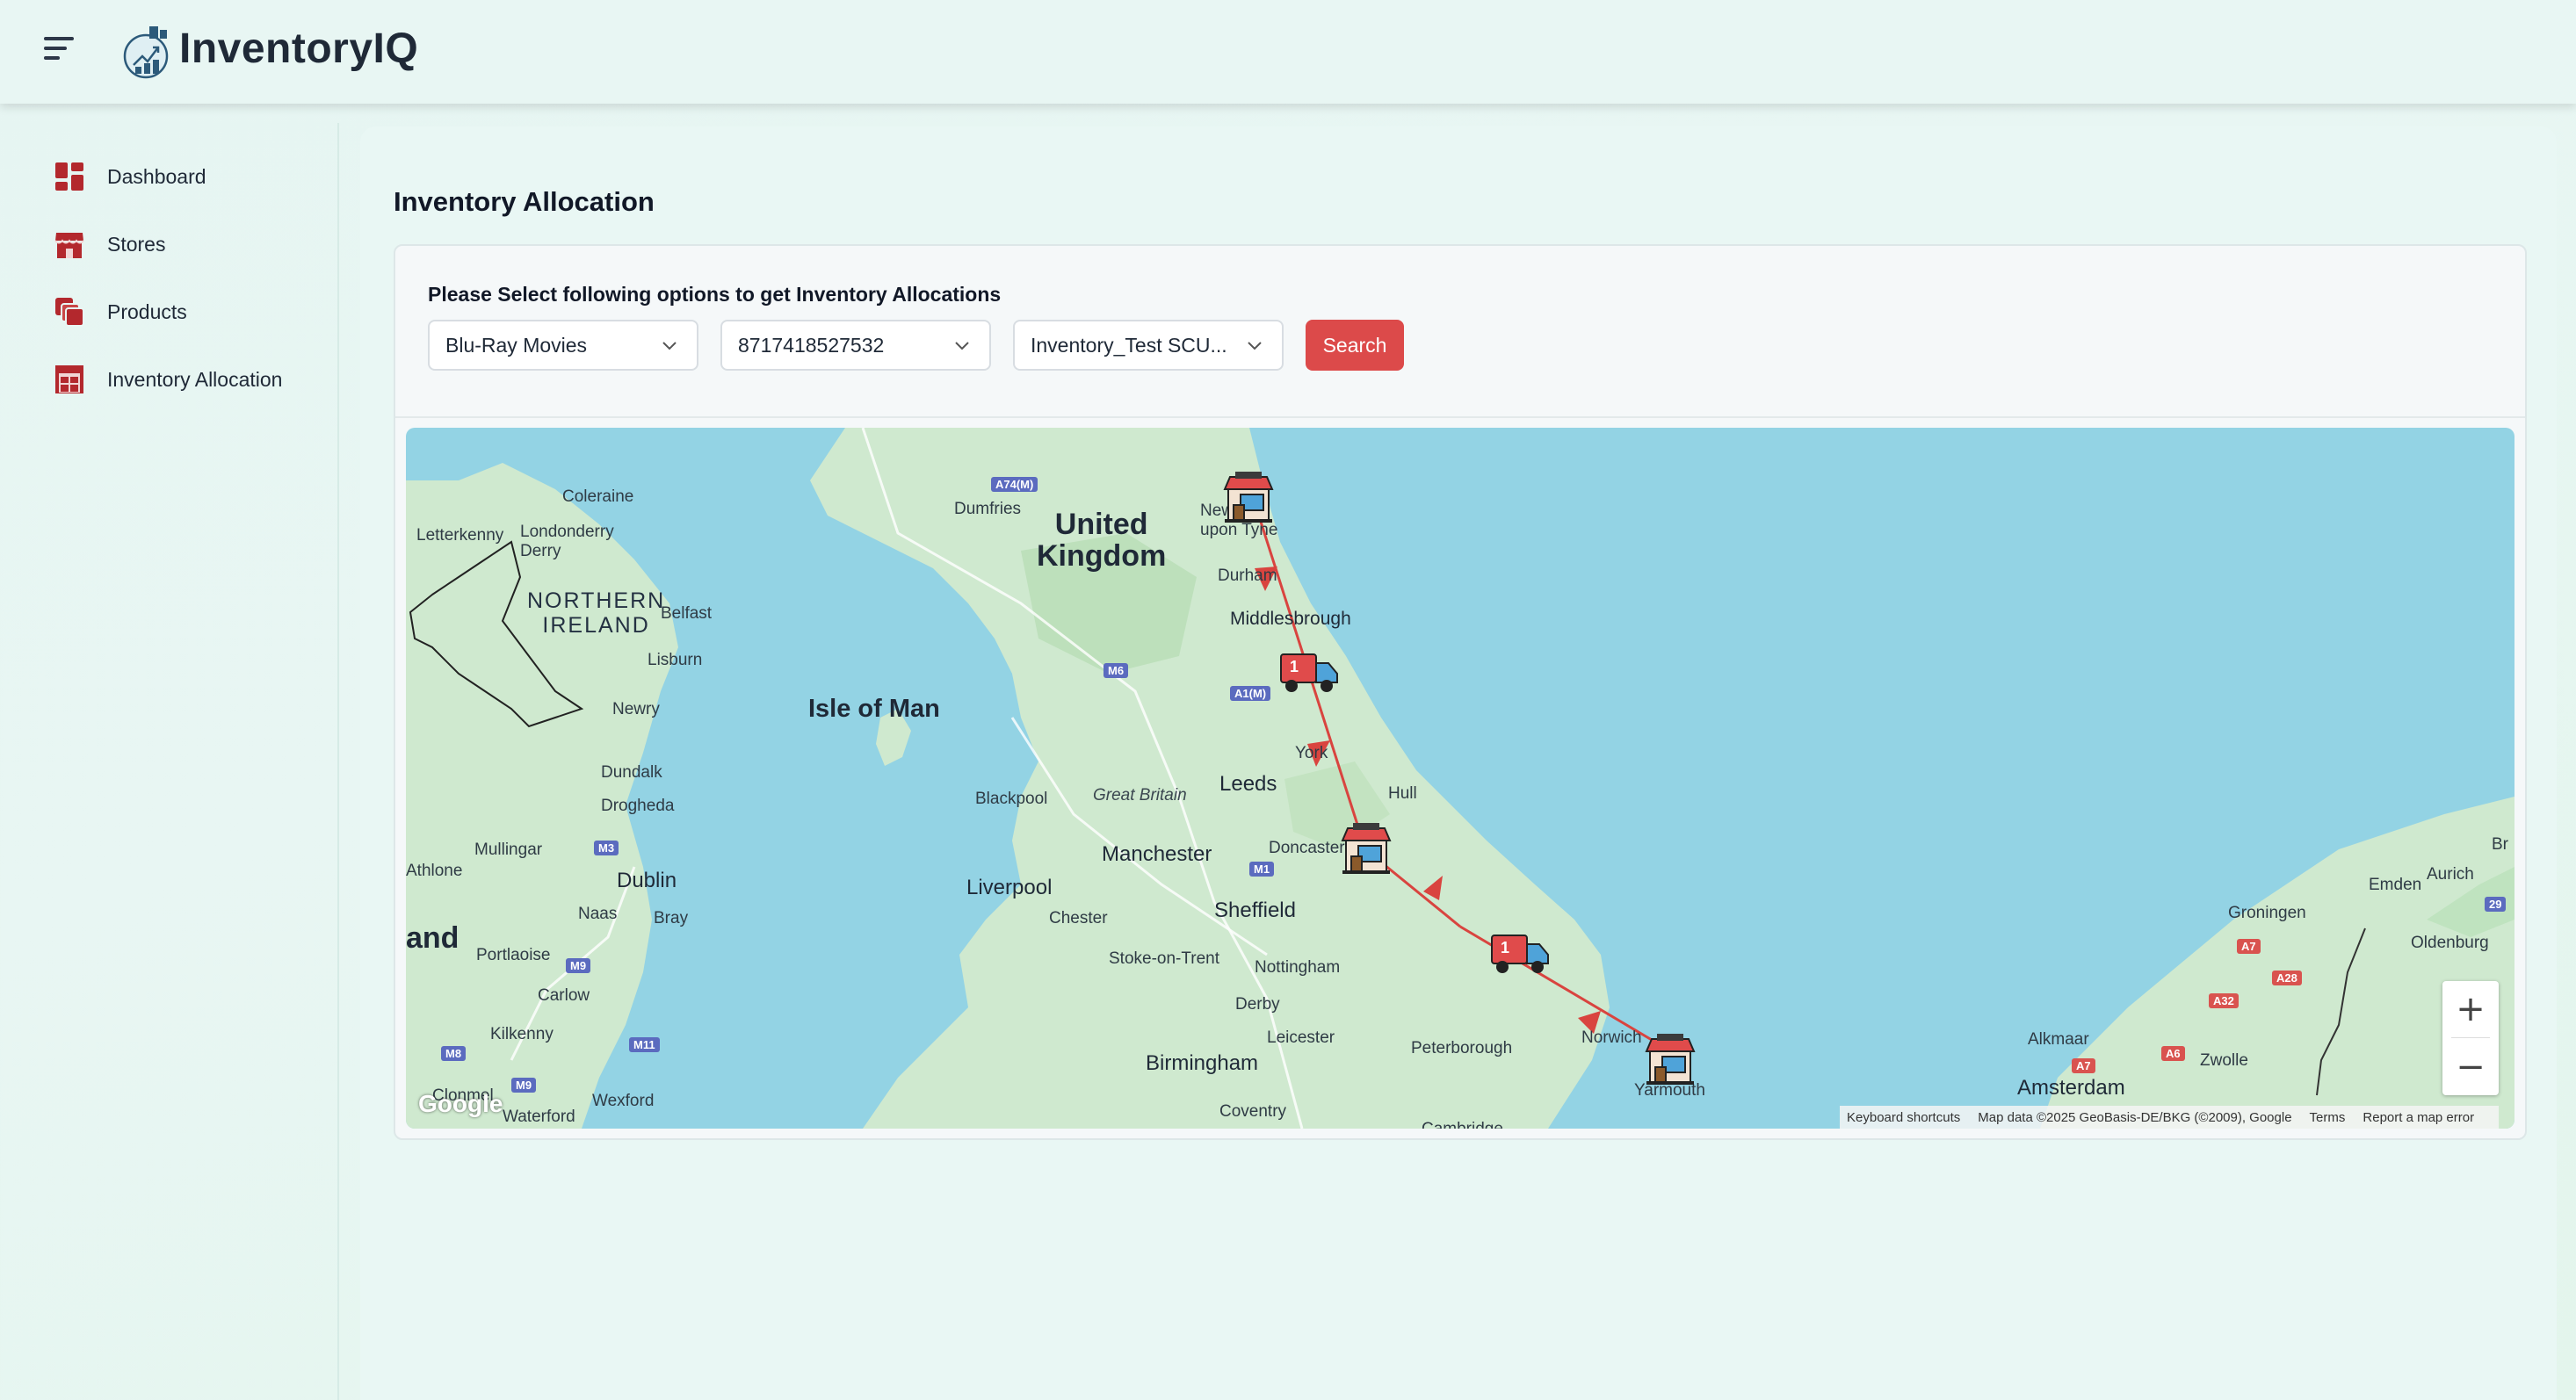  Describe the element at coordinates (2287, 978) in the screenshot. I see `road-shield: A28` at that location.